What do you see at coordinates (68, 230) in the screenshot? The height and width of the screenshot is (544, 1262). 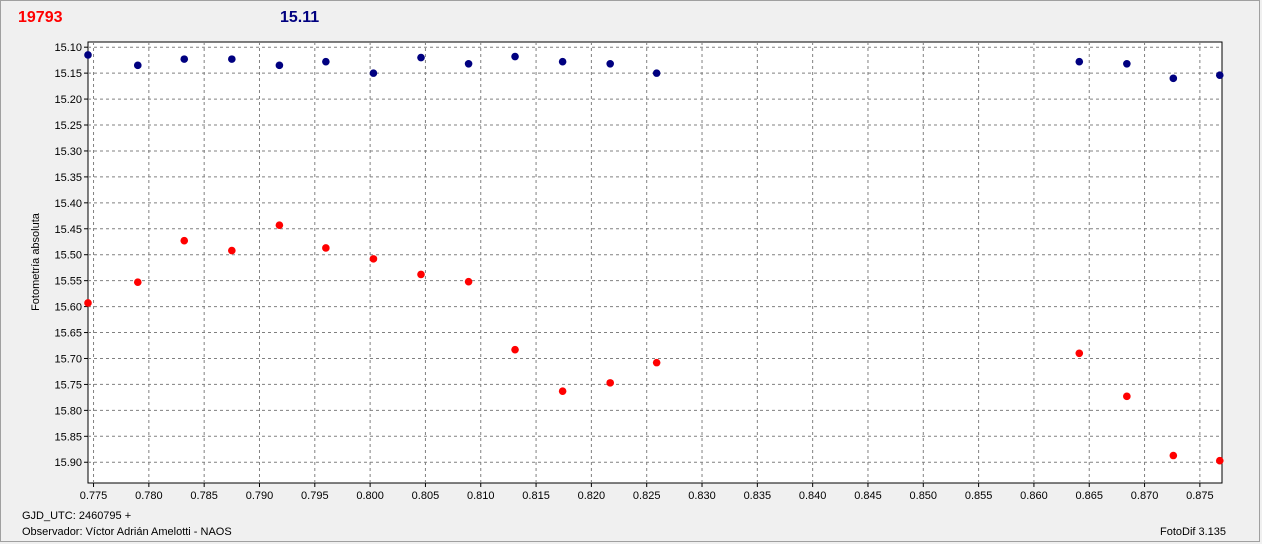 I see `y-tick-label: 15.45` at bounding box center [68, 230].